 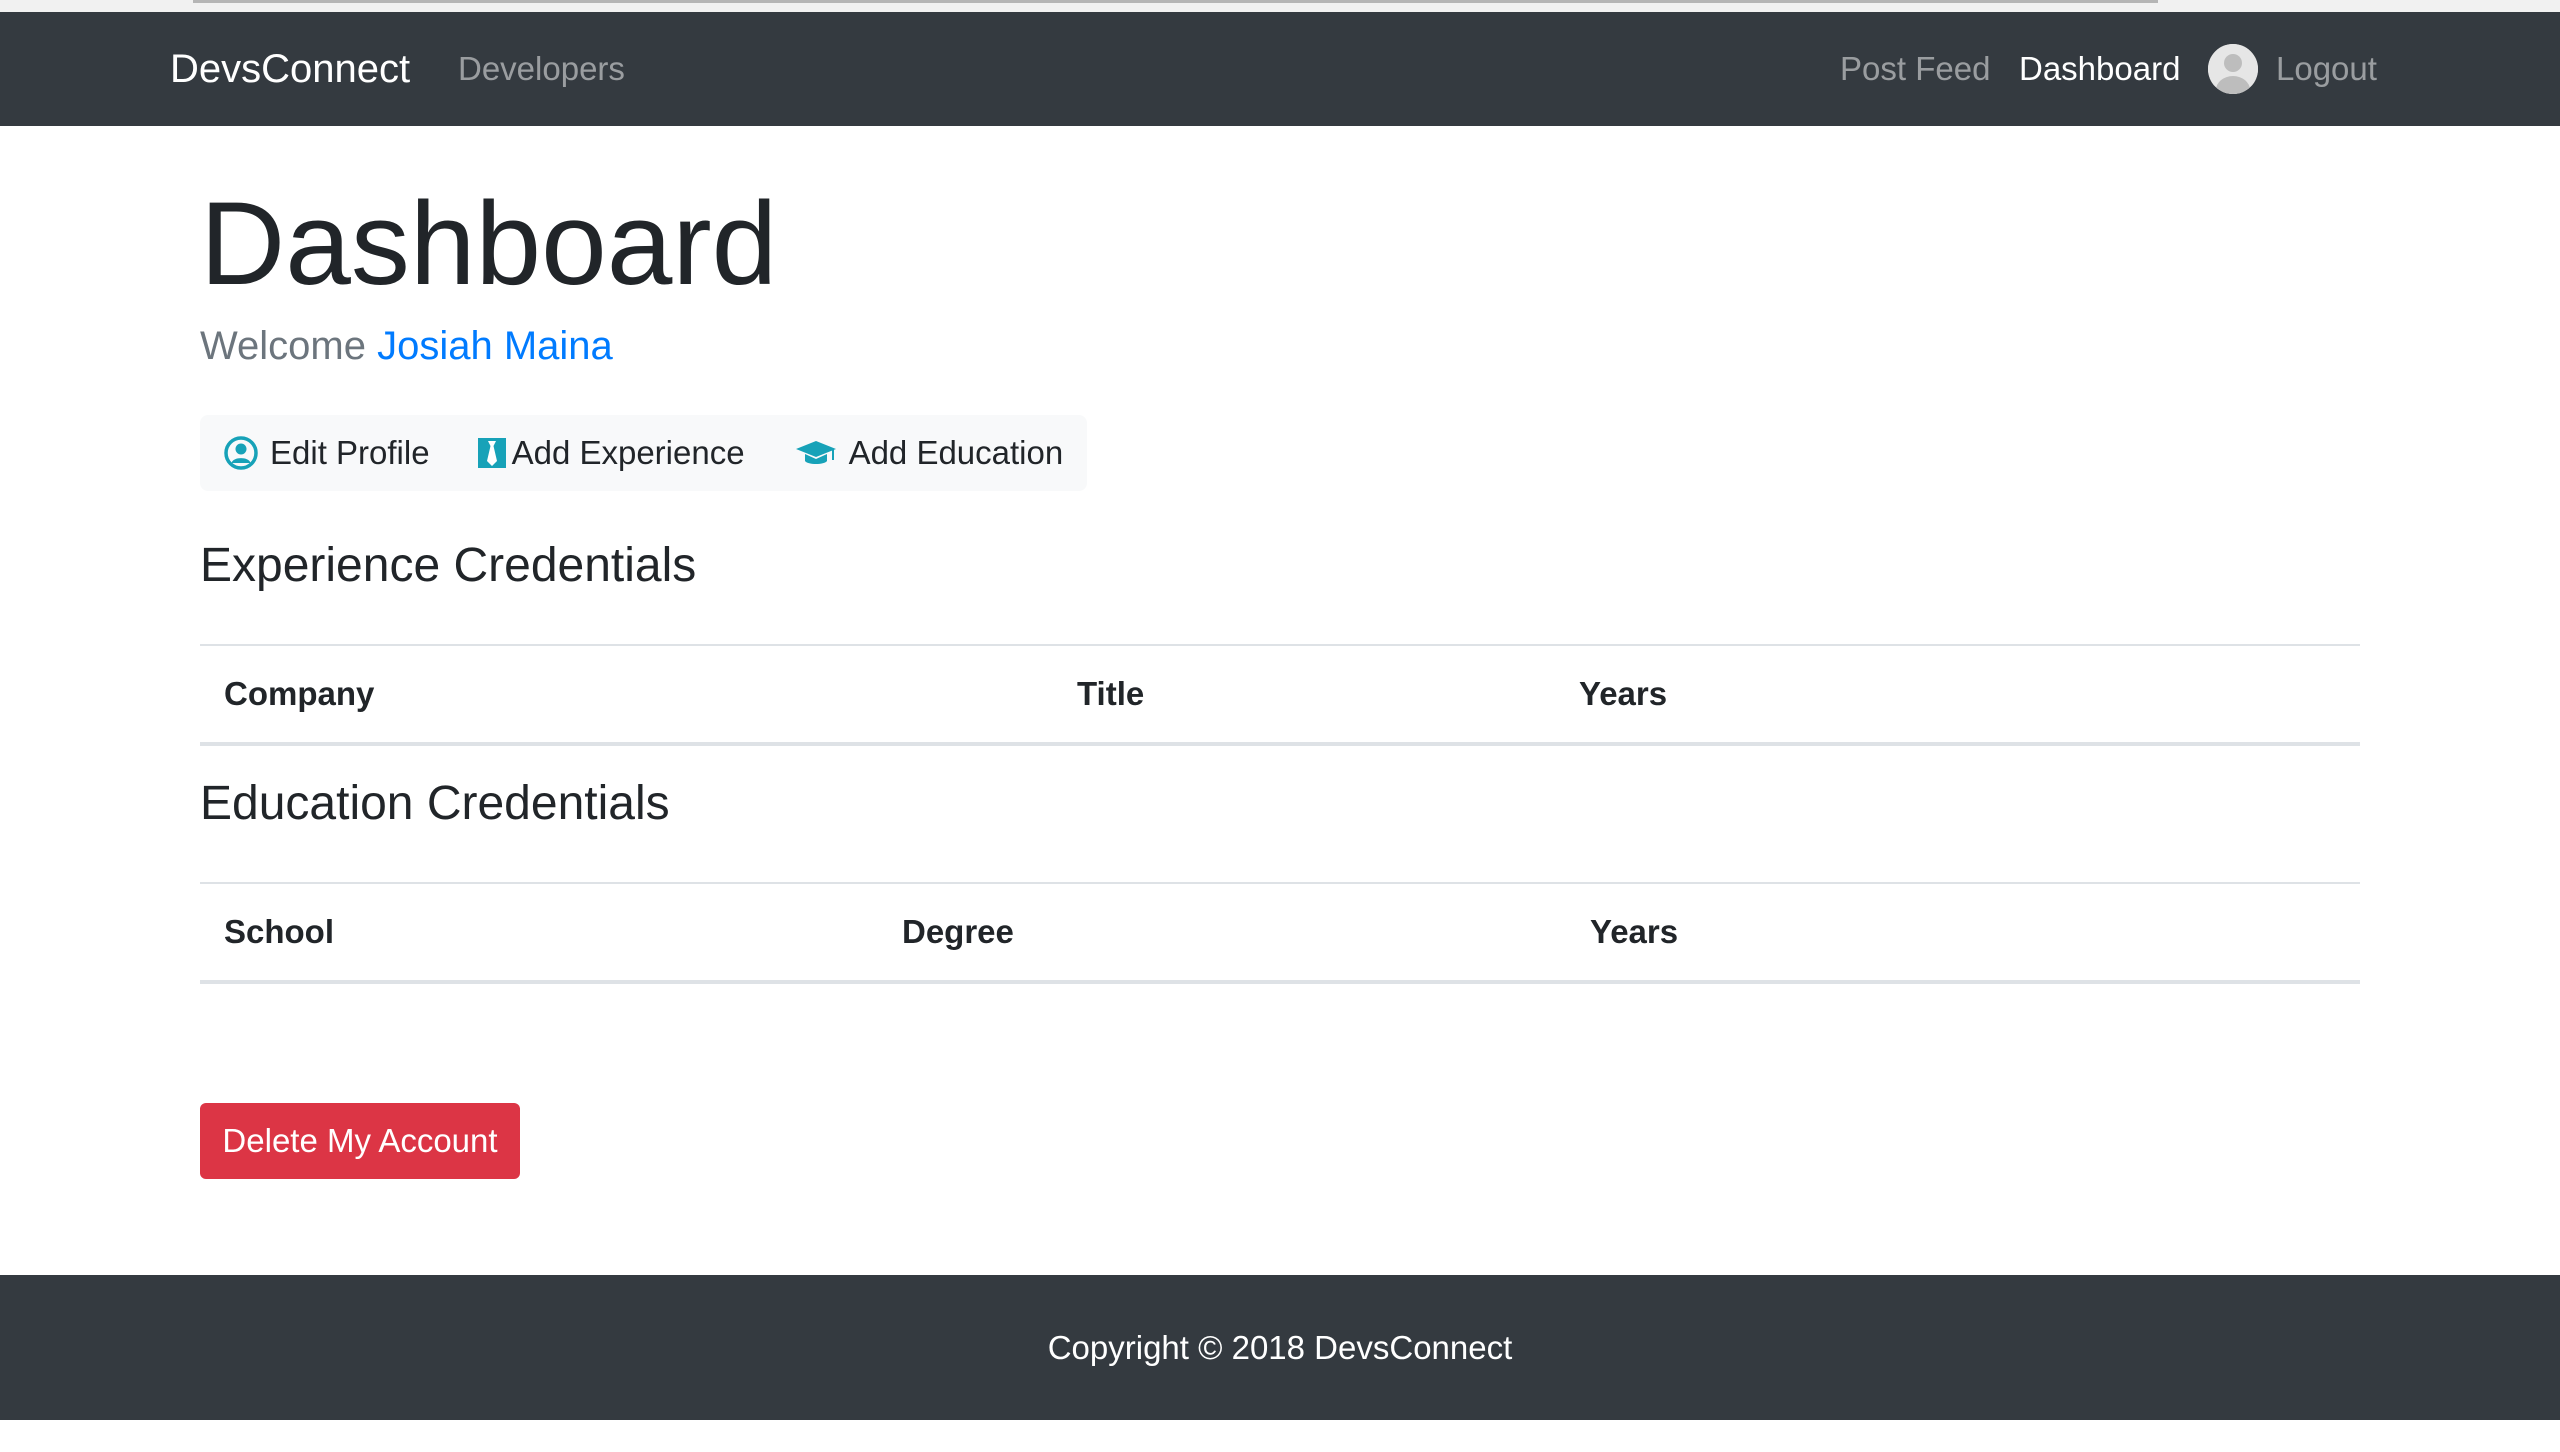 I want to click on logout-link: Logout, so click(x=2326, y=69).